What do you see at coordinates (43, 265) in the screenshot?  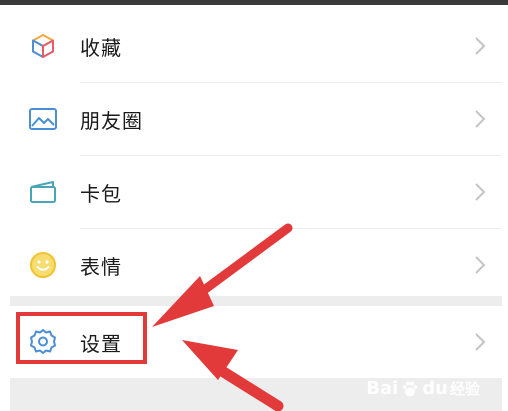 I see `smiley-icon` at bounding box center [43, 265].